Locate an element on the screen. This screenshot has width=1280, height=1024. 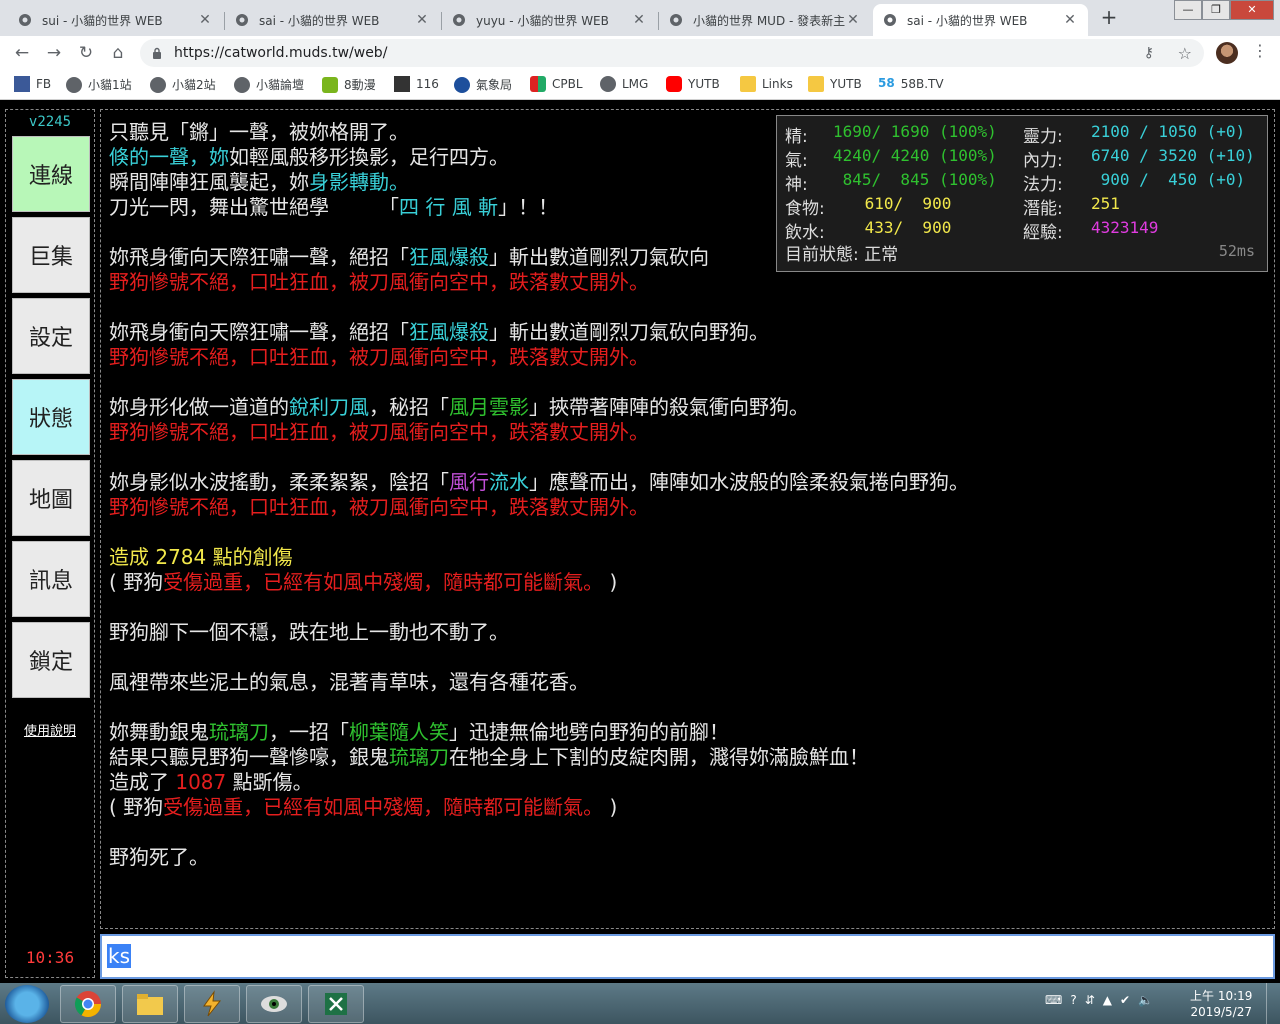
bookmark-fb: FB is located at coordinates (32, 84).